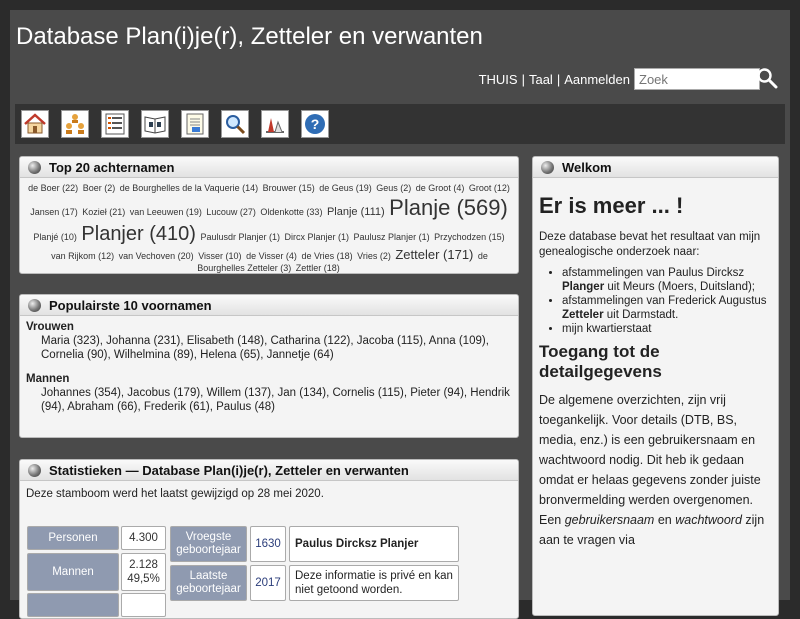  I want to click on surname-link: Kozieł (21), so click(103, 212).